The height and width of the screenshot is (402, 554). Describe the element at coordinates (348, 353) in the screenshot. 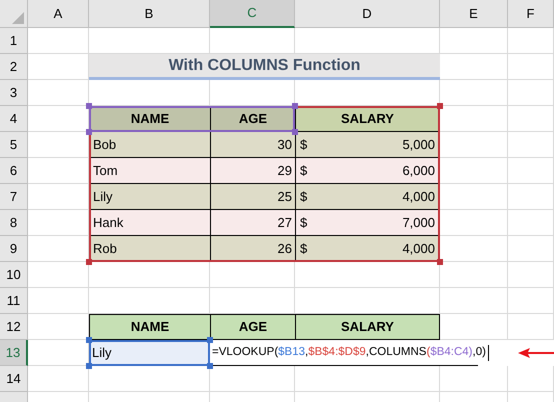

I see `formula-text: =VLOOKUP($B13,$B$4:$D$9,COLUMNS($B4:C4),0)` at that location.